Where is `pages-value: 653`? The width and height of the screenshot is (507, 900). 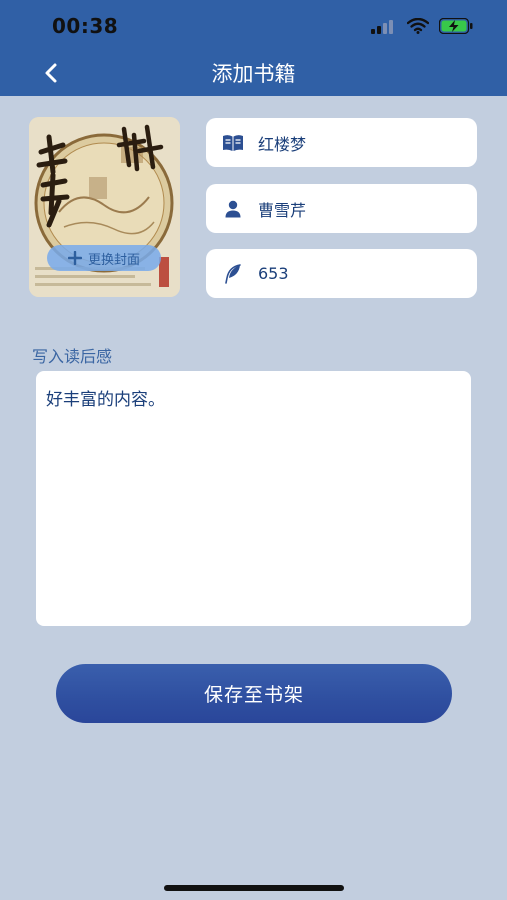
pages-value: 653 is located at coordinates (273, 273).